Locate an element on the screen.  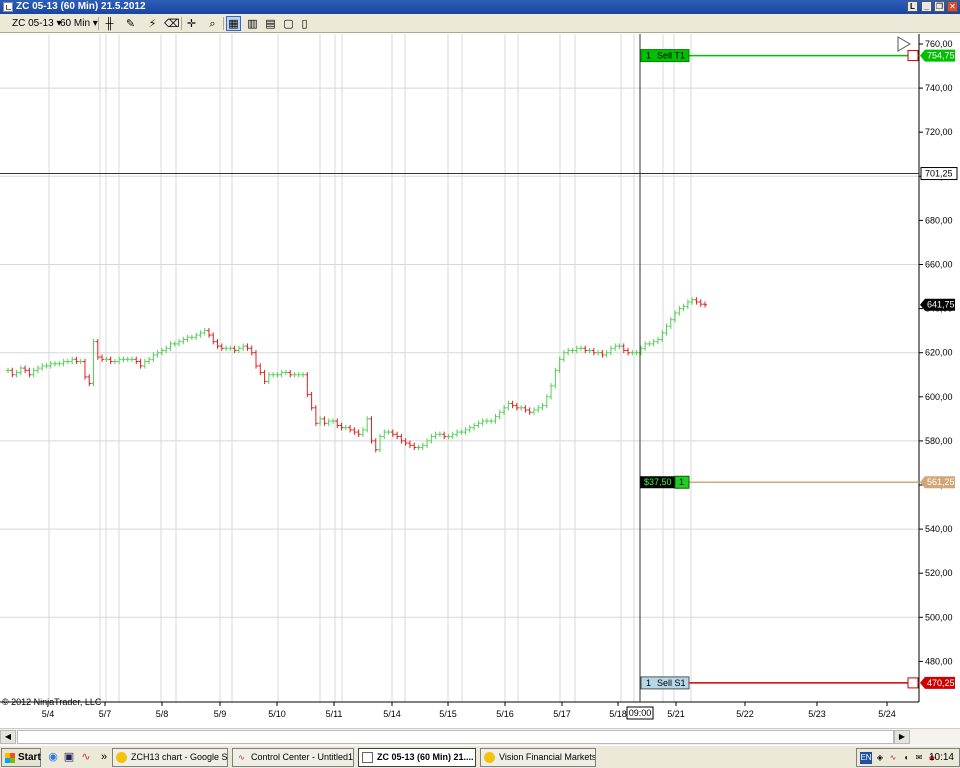
chart-scroll-end-icon is located at coordinates (904, 44).